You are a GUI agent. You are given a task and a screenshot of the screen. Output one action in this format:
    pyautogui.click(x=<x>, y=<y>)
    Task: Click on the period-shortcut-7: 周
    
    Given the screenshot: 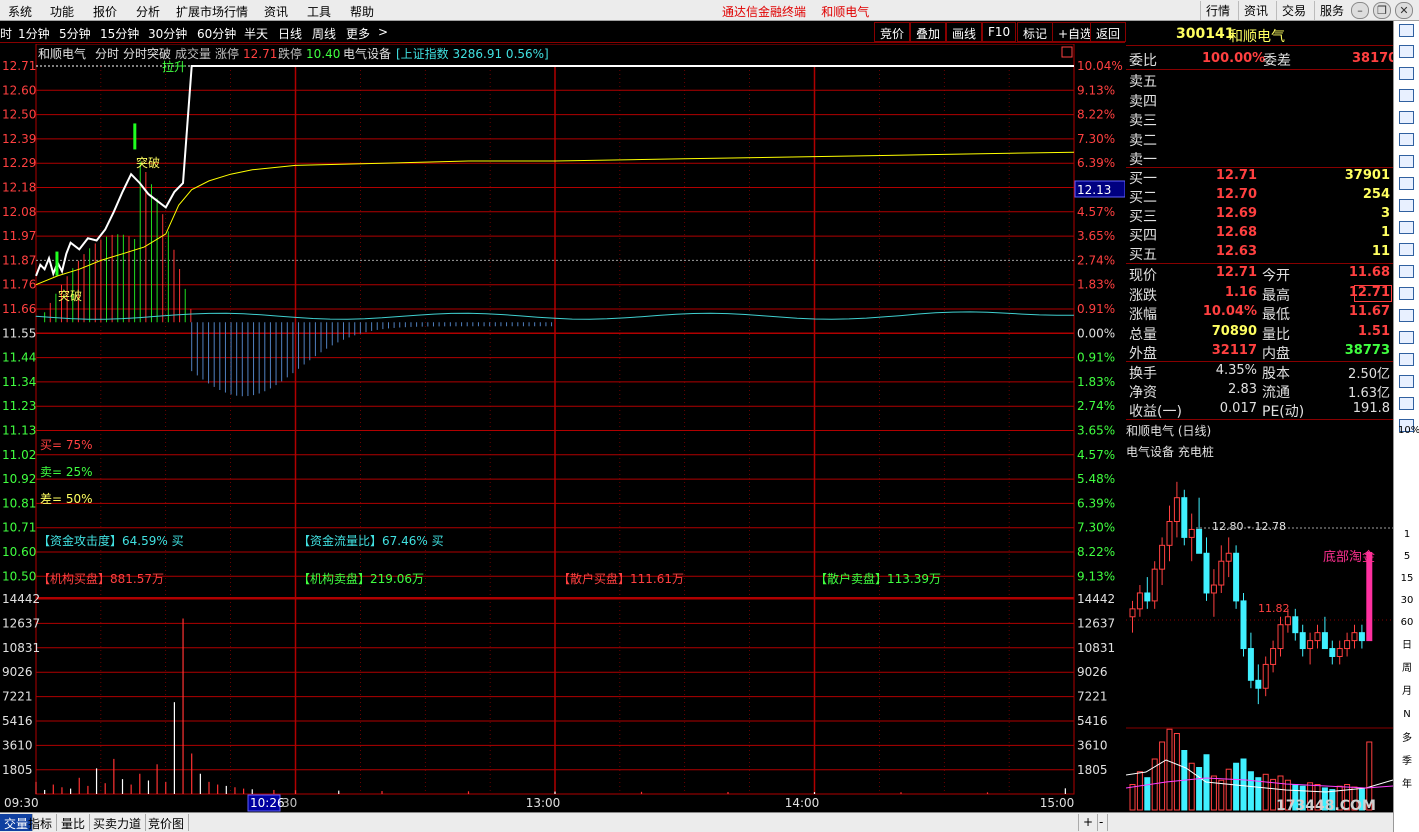 What is the action you would take?
    pyautogui.click(x=1407, y=669)
    